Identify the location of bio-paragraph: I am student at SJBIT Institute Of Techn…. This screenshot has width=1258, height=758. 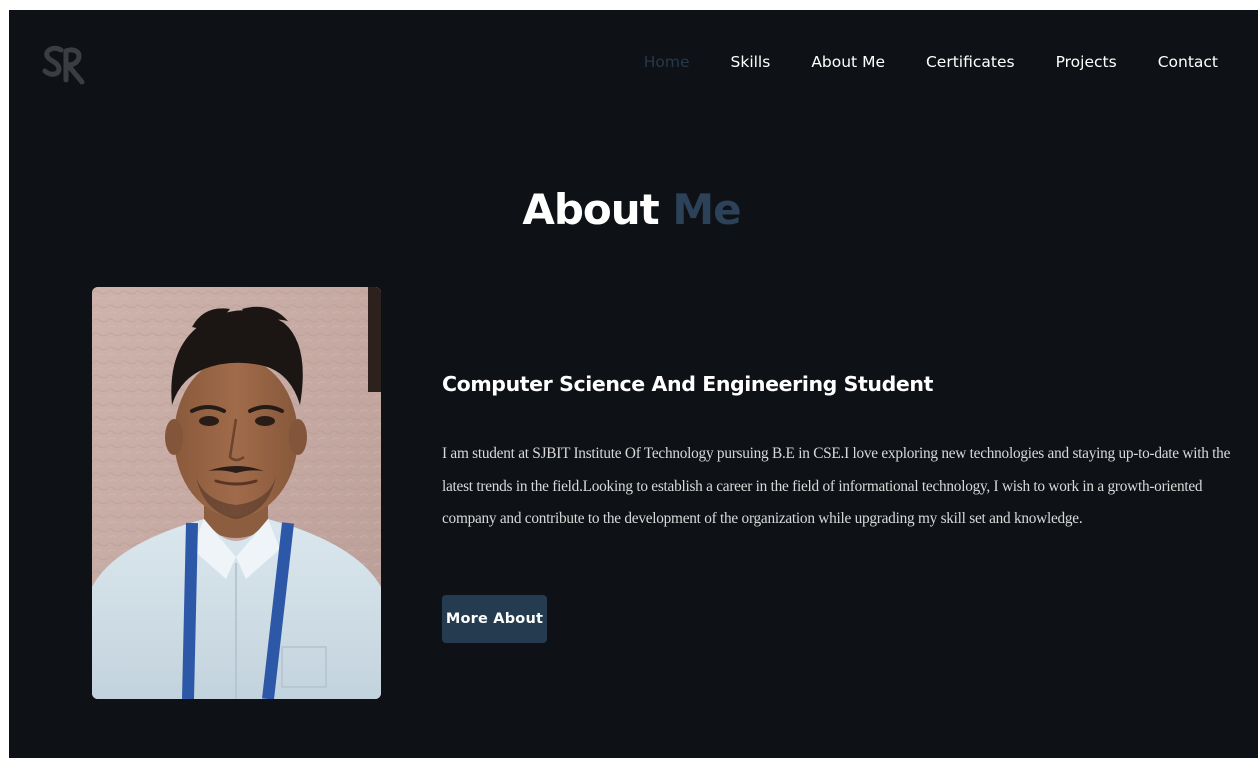
(836, 486).